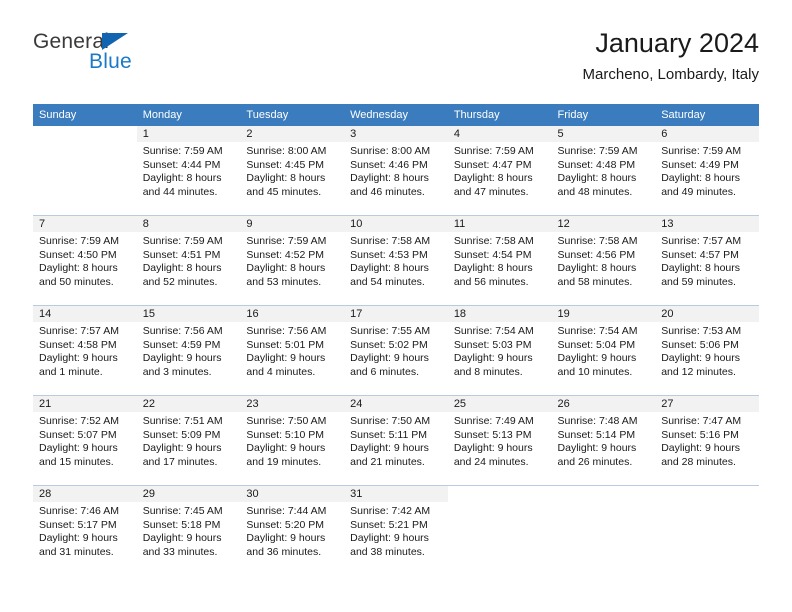  Describe the element at coordinates (182, 511) in the screenshot. I see `sunrise-text: Sunrise: 7:45 AM` at that location.